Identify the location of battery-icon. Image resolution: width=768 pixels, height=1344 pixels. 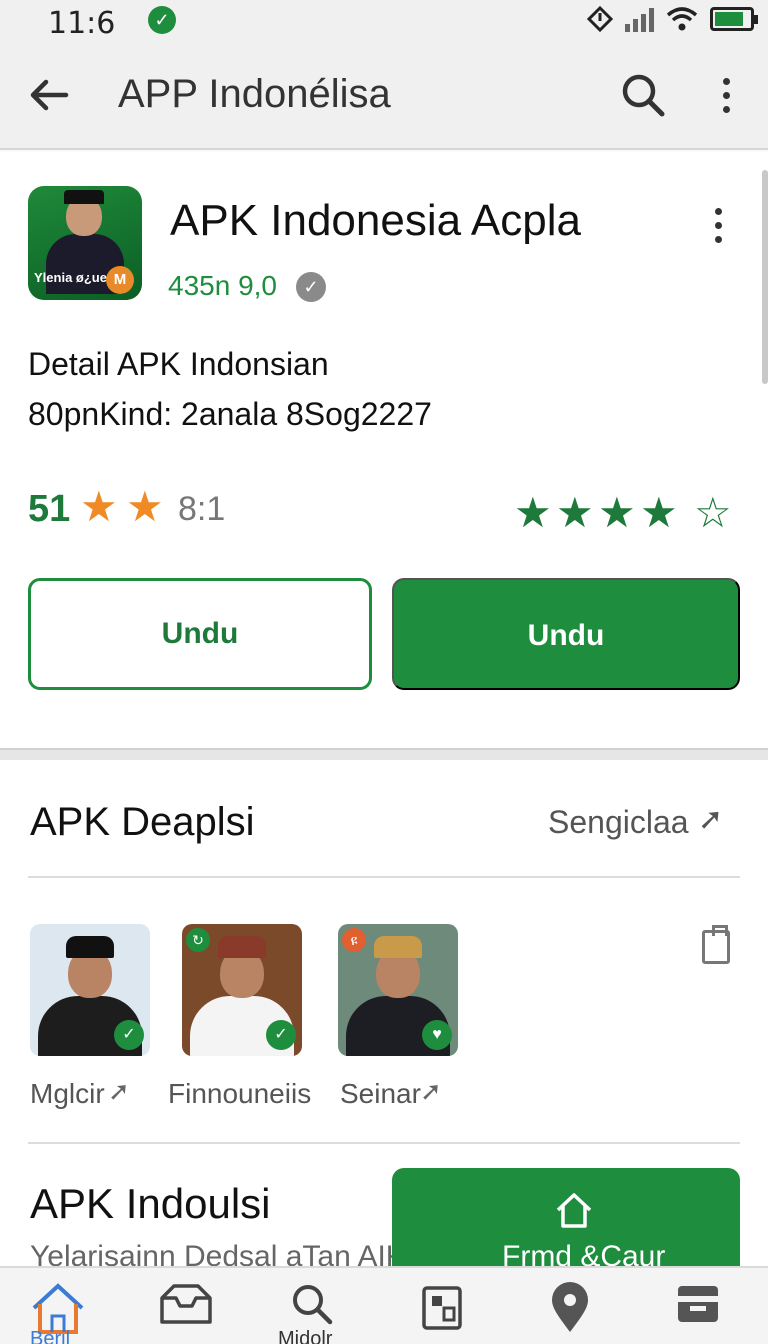
(734, 19).